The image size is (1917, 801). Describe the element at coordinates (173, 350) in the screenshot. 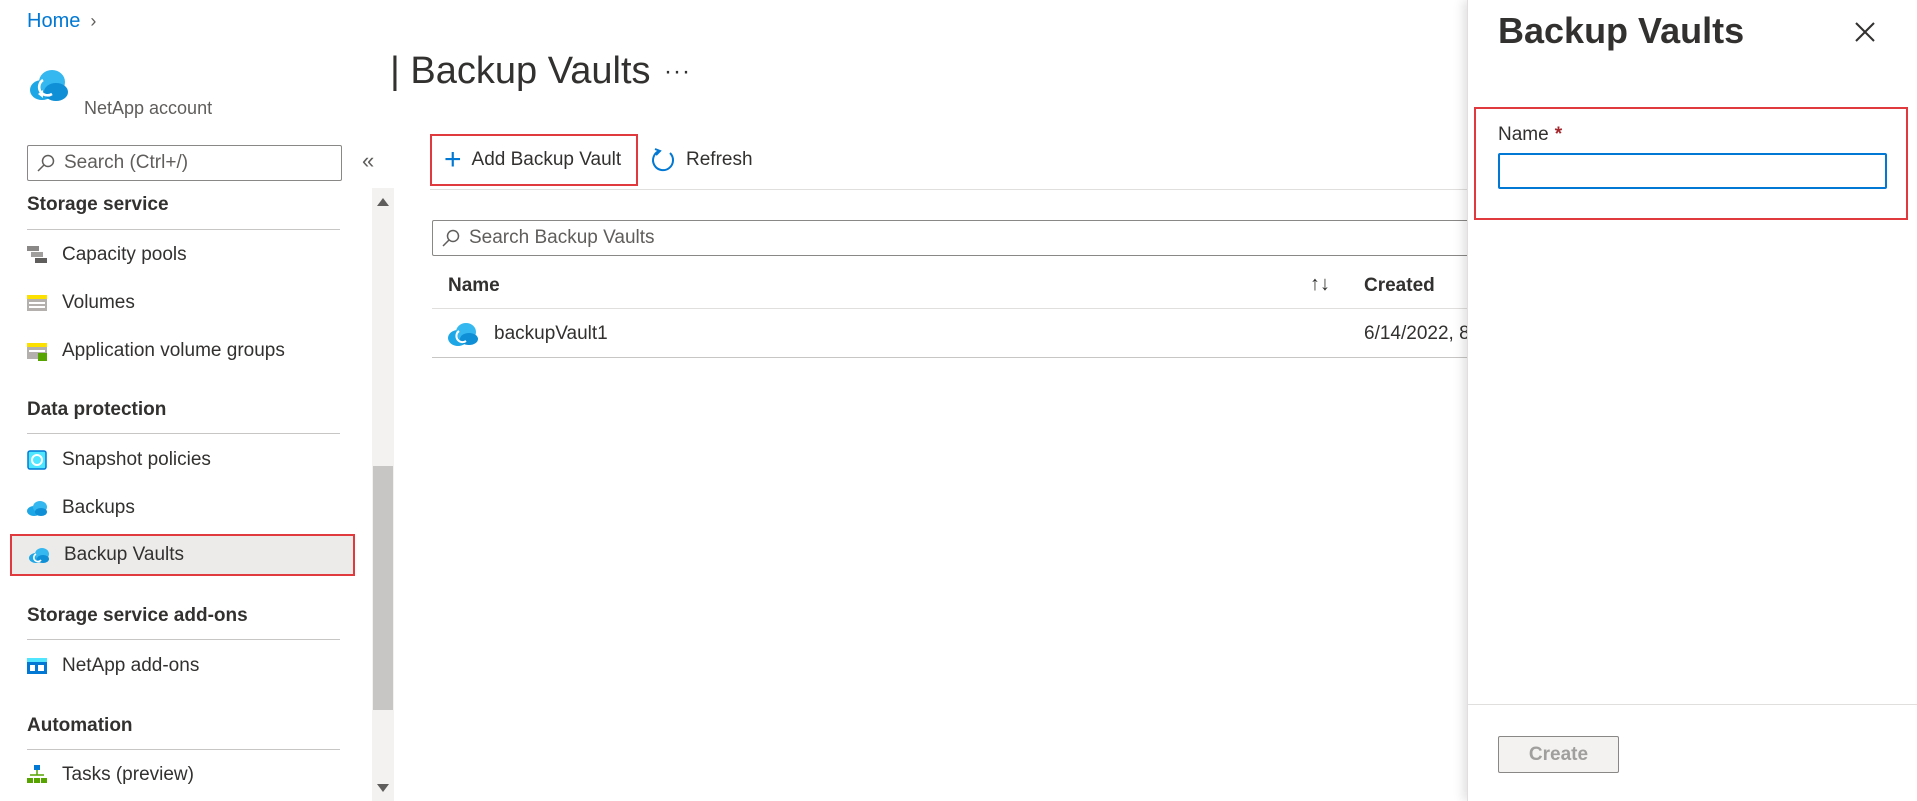

I see `sidebar-item-label: Application volume groups` at that location.